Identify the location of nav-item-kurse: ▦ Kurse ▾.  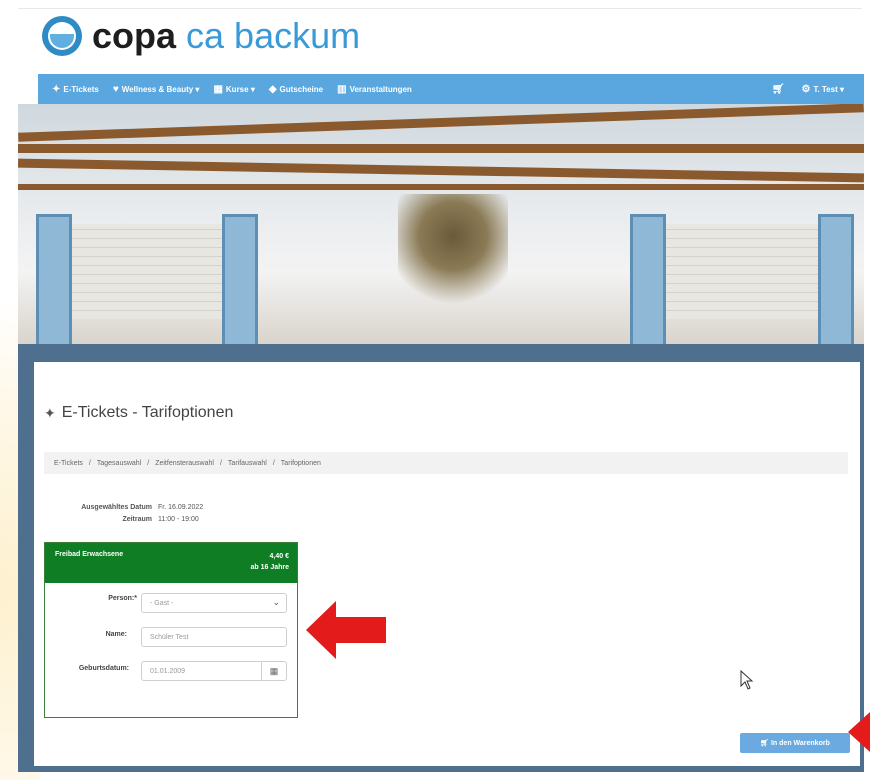
(233, 89).